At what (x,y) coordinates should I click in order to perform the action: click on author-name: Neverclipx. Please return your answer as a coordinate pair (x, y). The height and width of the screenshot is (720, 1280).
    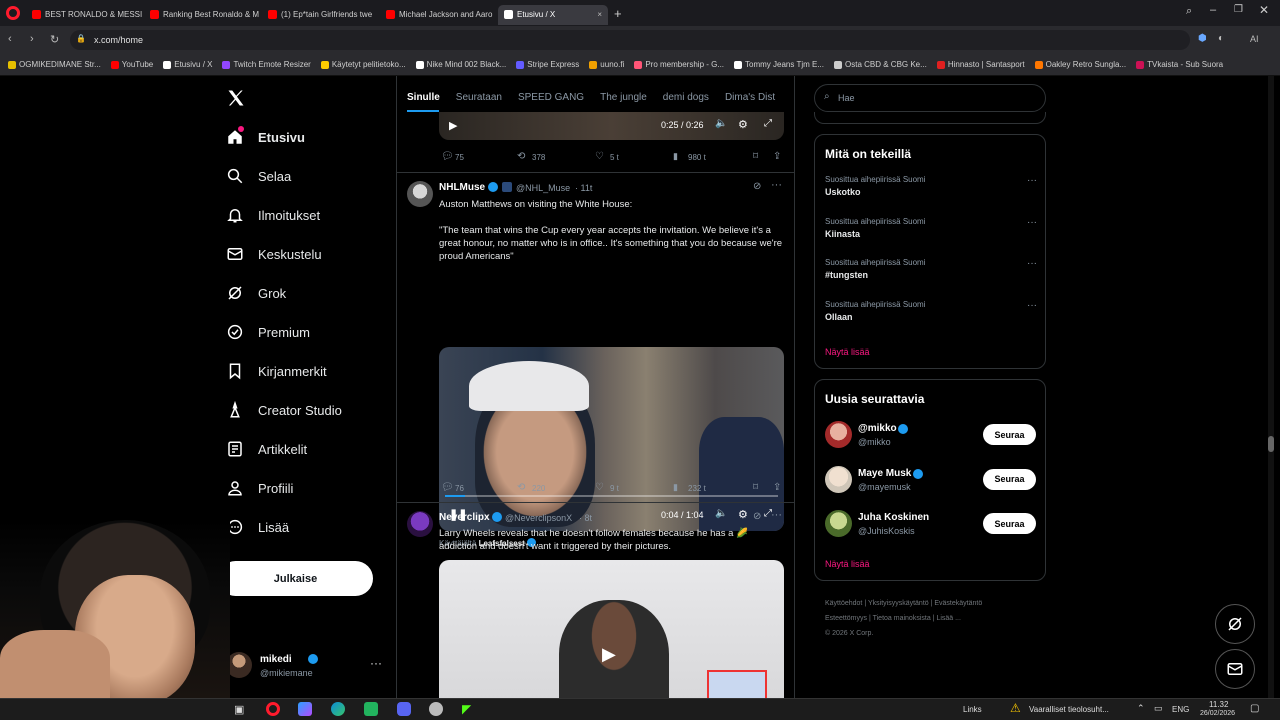
    Looking at the image, I should click on (464, 517).